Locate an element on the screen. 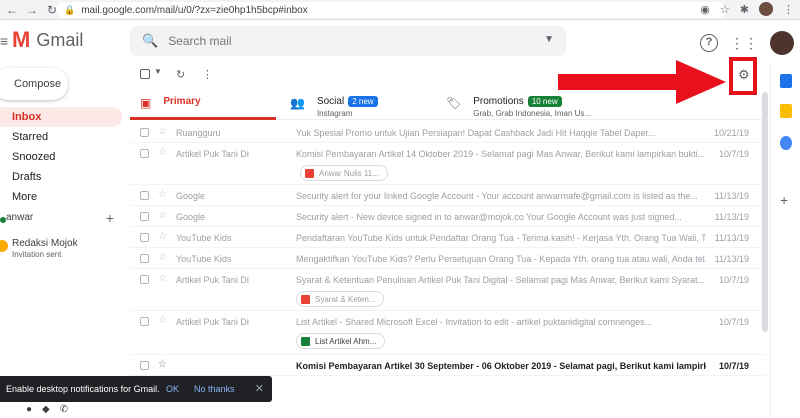  tab-label: Primary is located at coordinates (182, 101).